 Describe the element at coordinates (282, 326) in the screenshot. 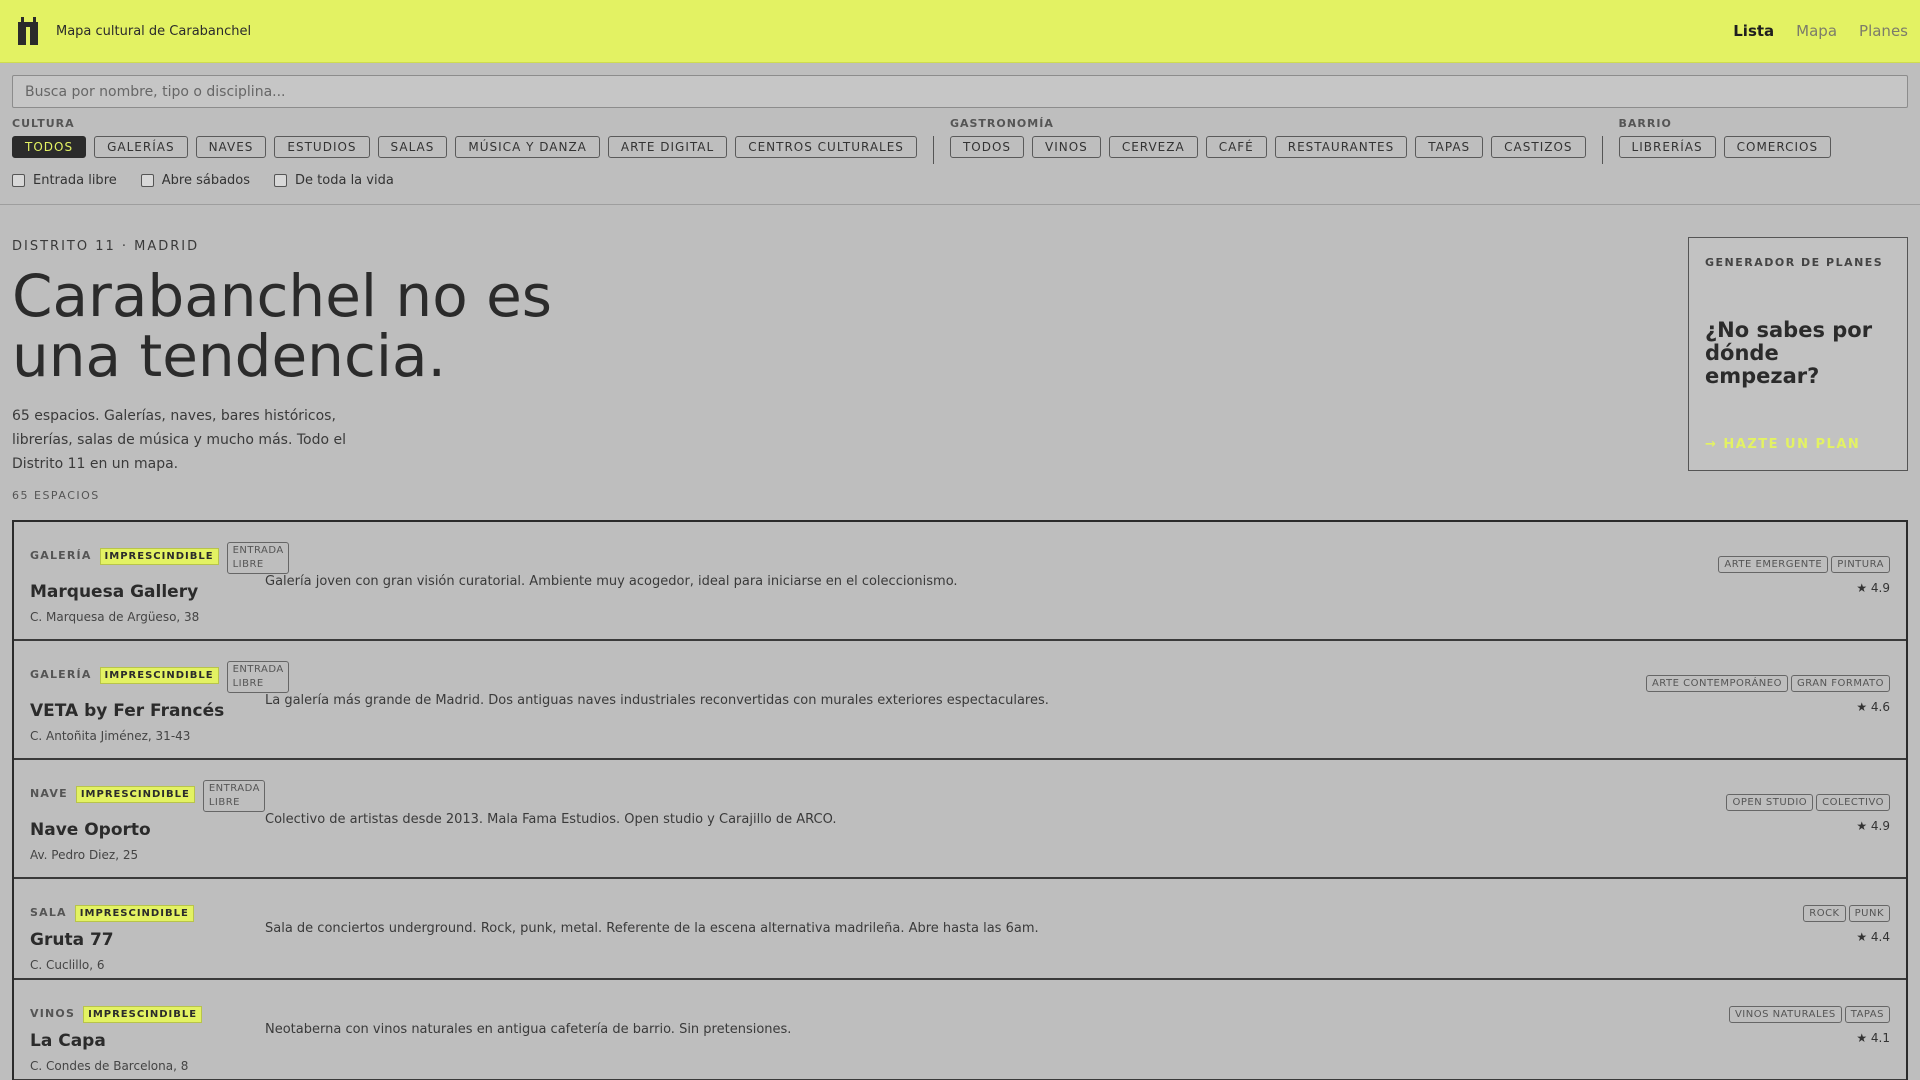

I see `hero-headline: Carabanchel no es una tendencia.` at that location.